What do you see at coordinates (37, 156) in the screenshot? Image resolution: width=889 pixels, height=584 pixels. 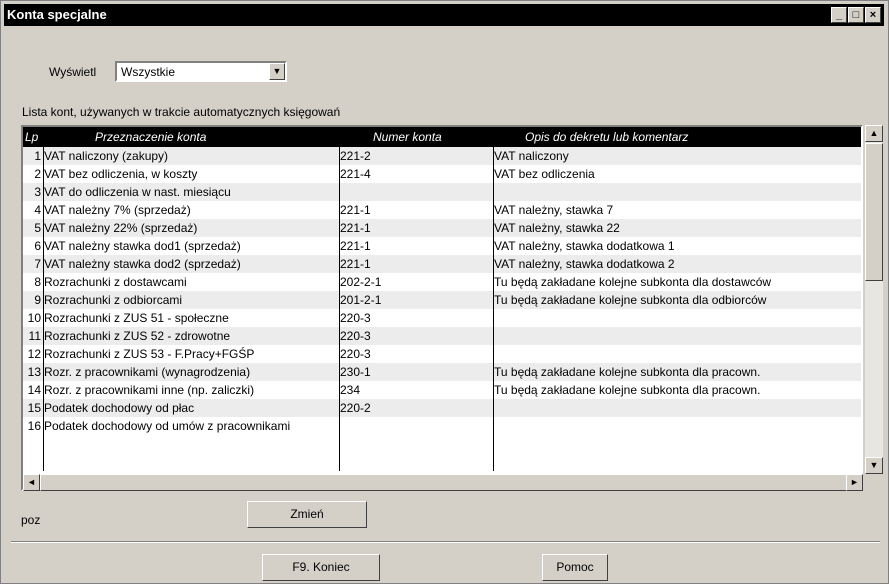 I see `cell-lp: 1` at bounding box center [37, 156].